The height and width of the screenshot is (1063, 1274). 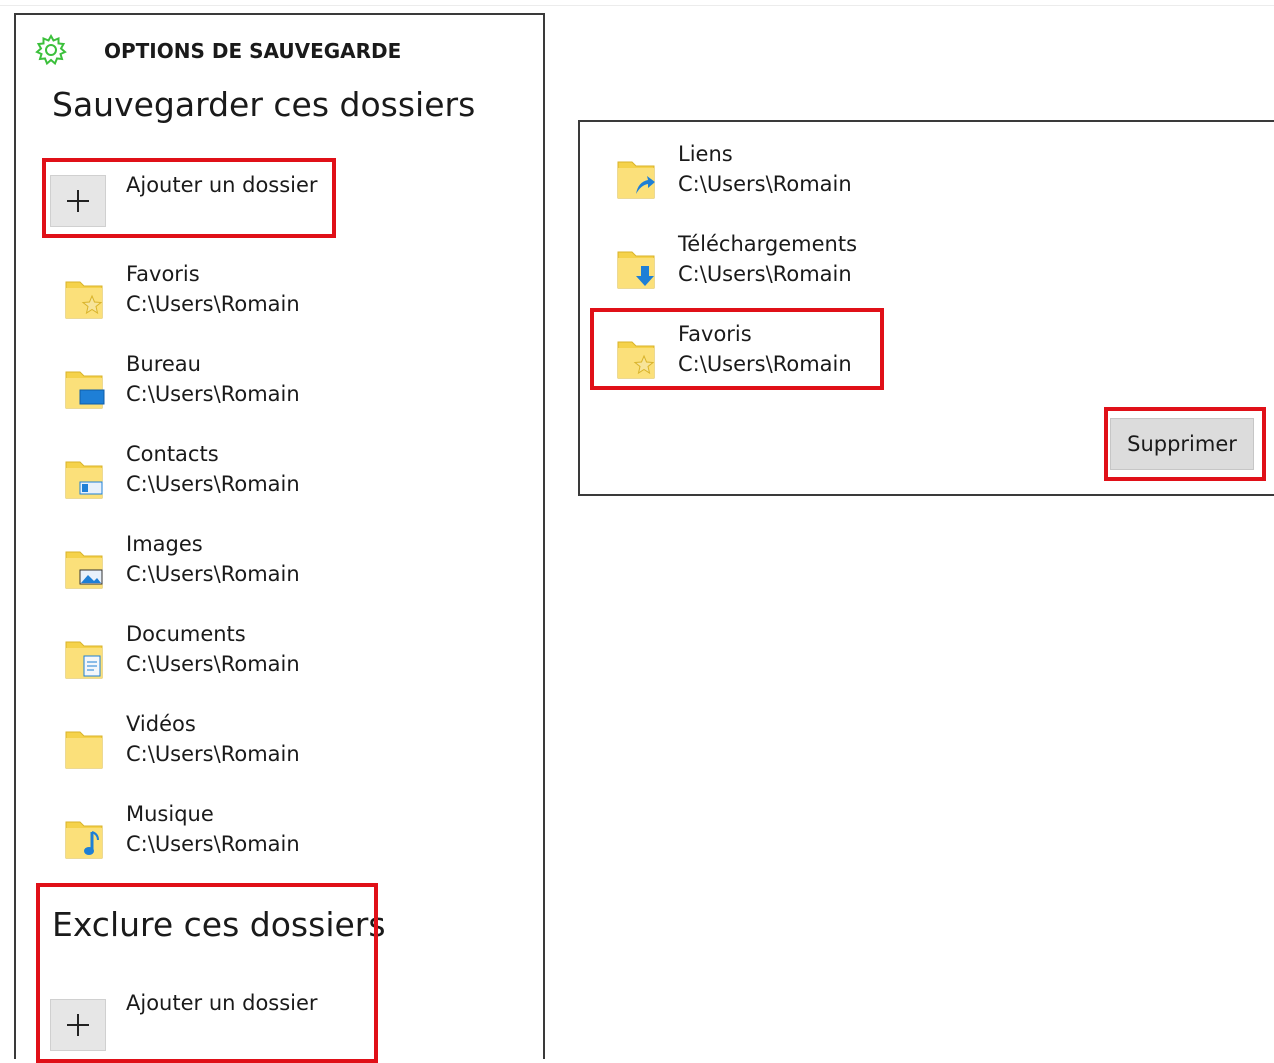 I want to click on folder-name: Musique, so click(x=170, y=814).